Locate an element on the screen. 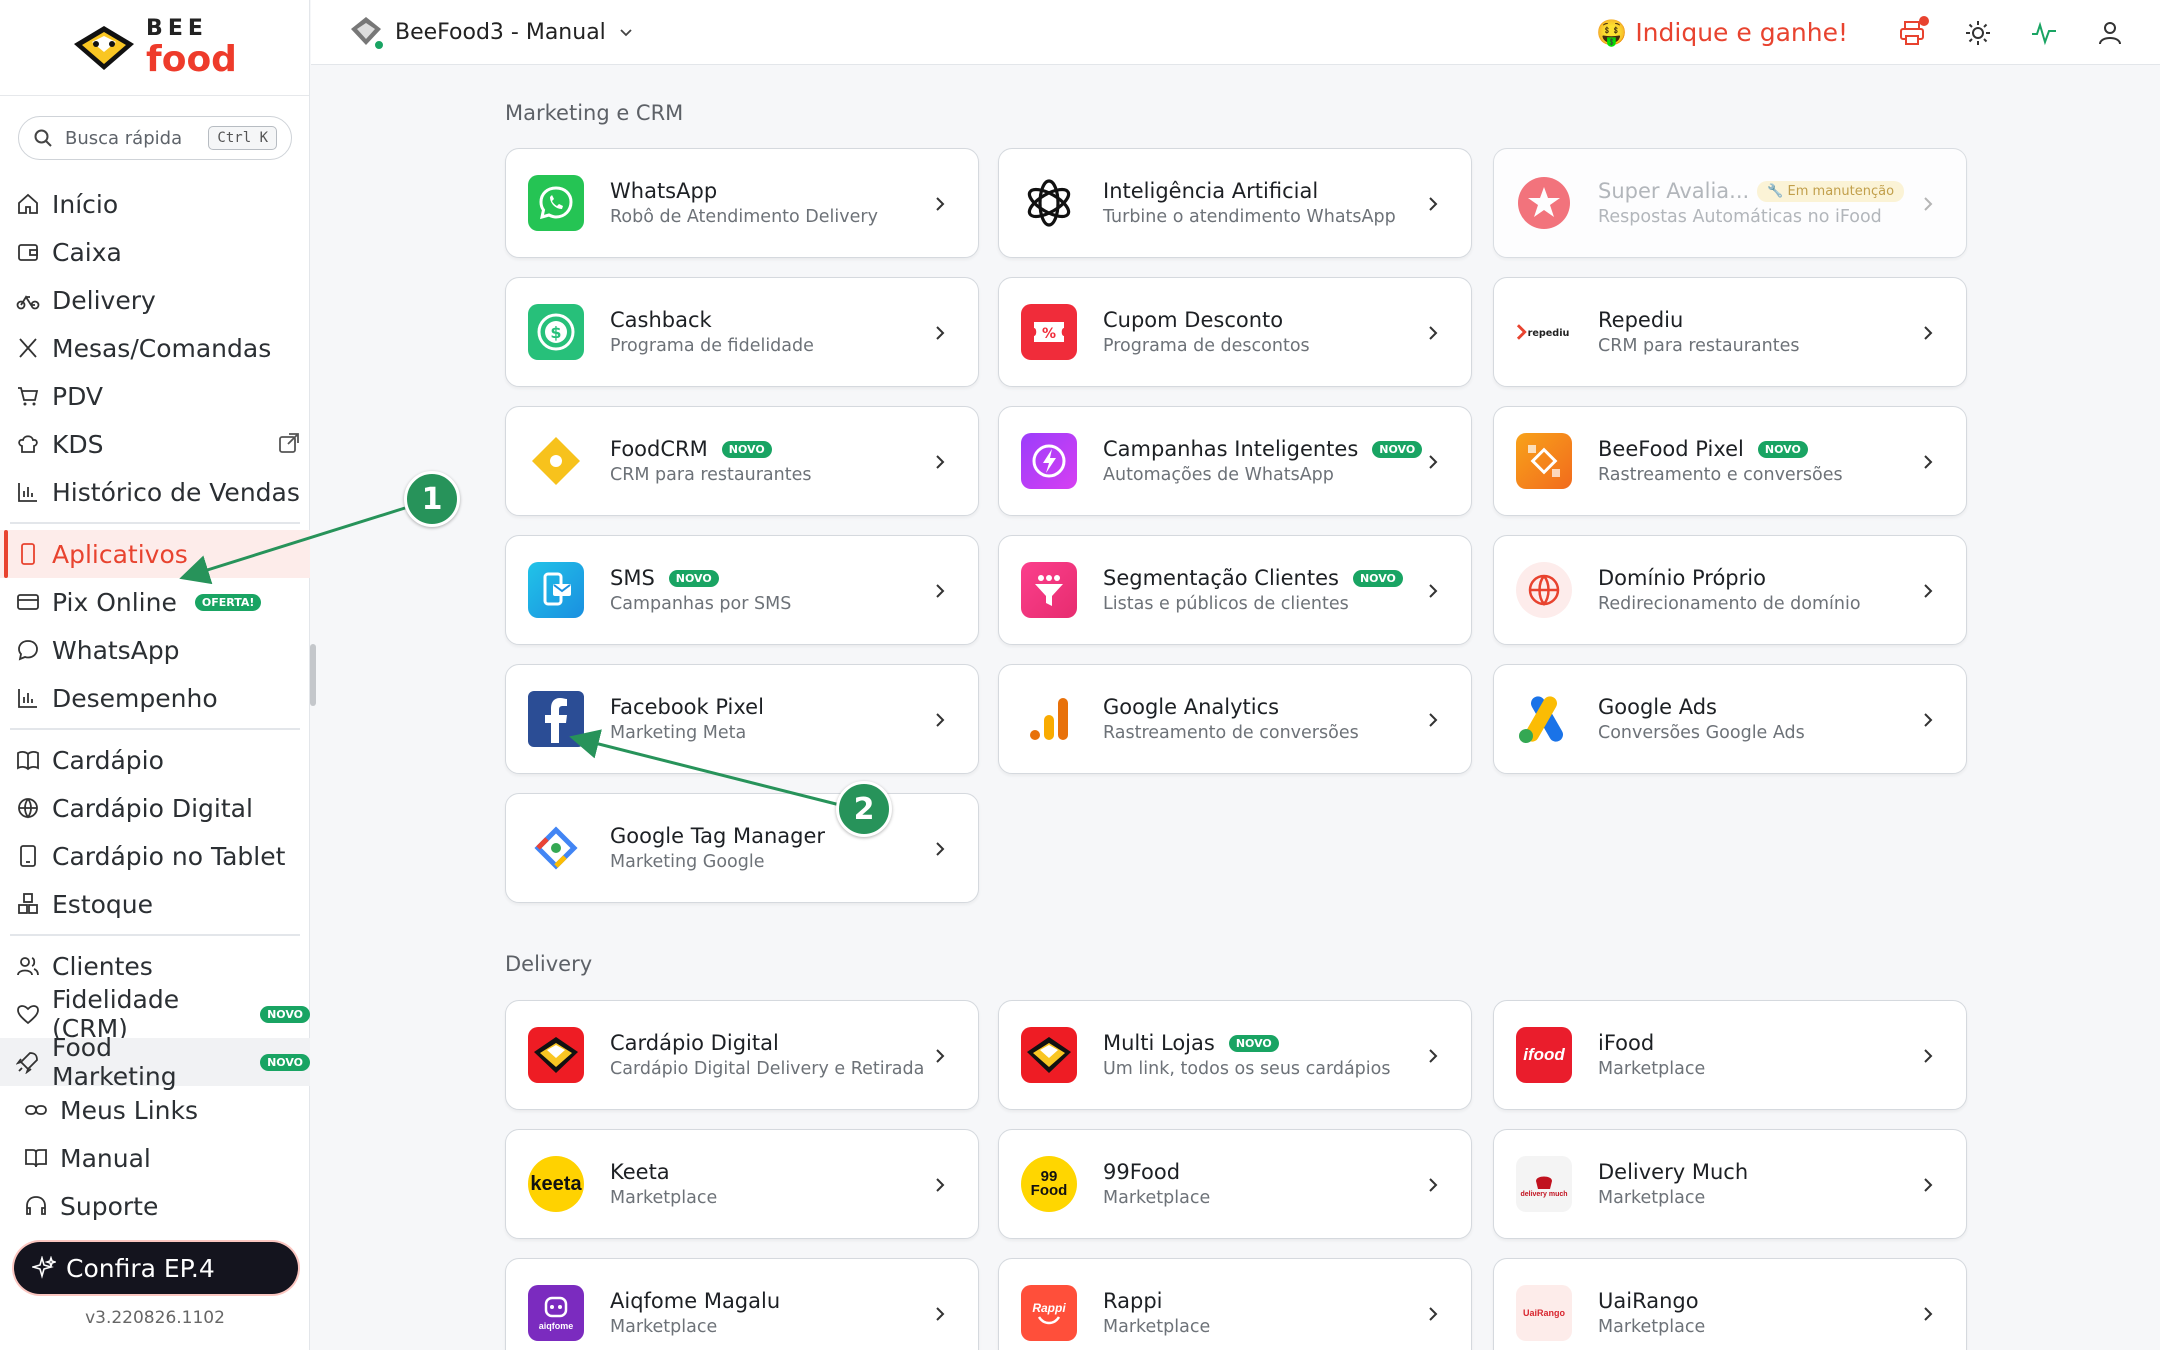 Image resolution: width=2160 pixels, height=1350 pixels. openai-icon is located at coordinates (1049, 203).